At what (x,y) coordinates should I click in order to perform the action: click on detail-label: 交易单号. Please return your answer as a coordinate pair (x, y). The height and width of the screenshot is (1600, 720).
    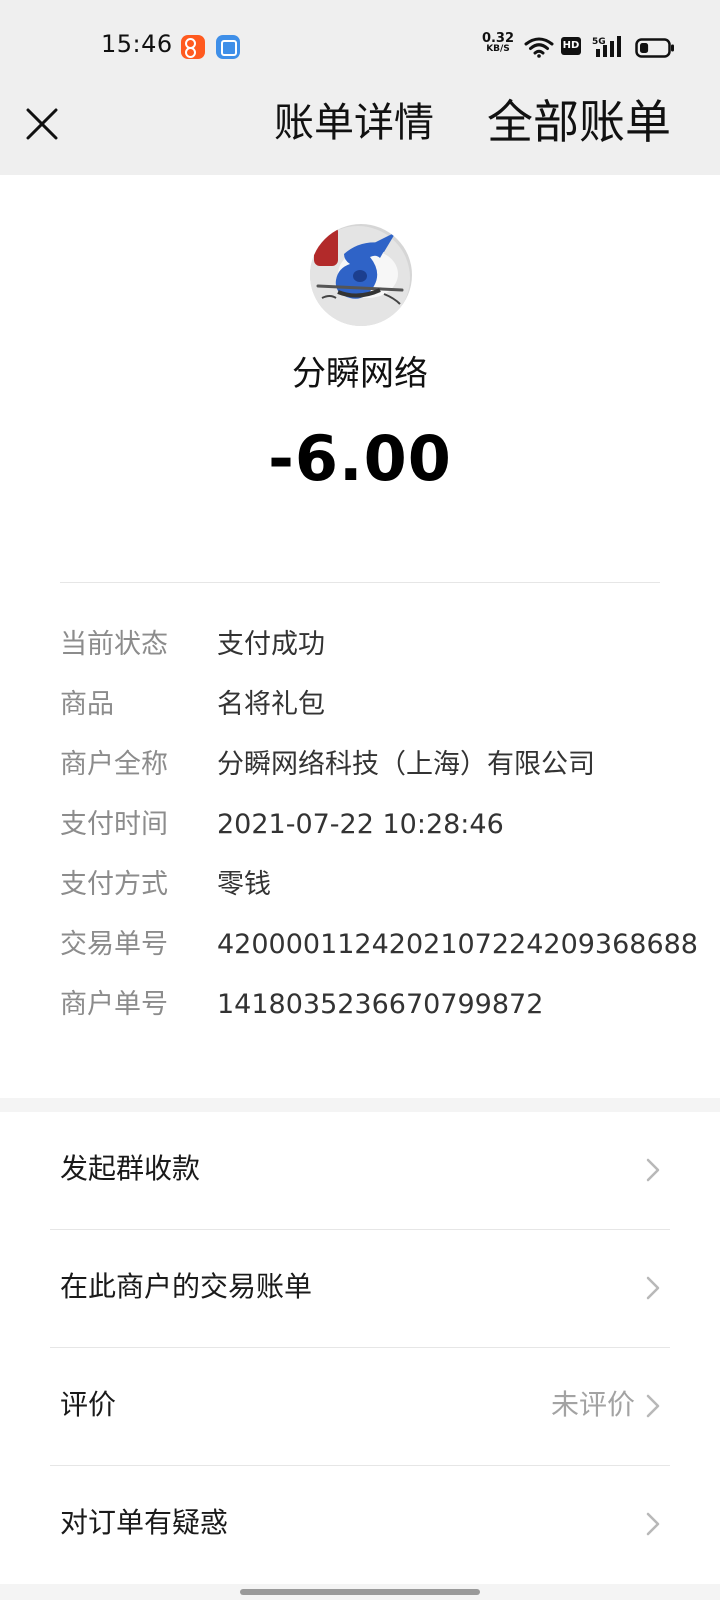
    Looking at the image, I should click on (114, 944).